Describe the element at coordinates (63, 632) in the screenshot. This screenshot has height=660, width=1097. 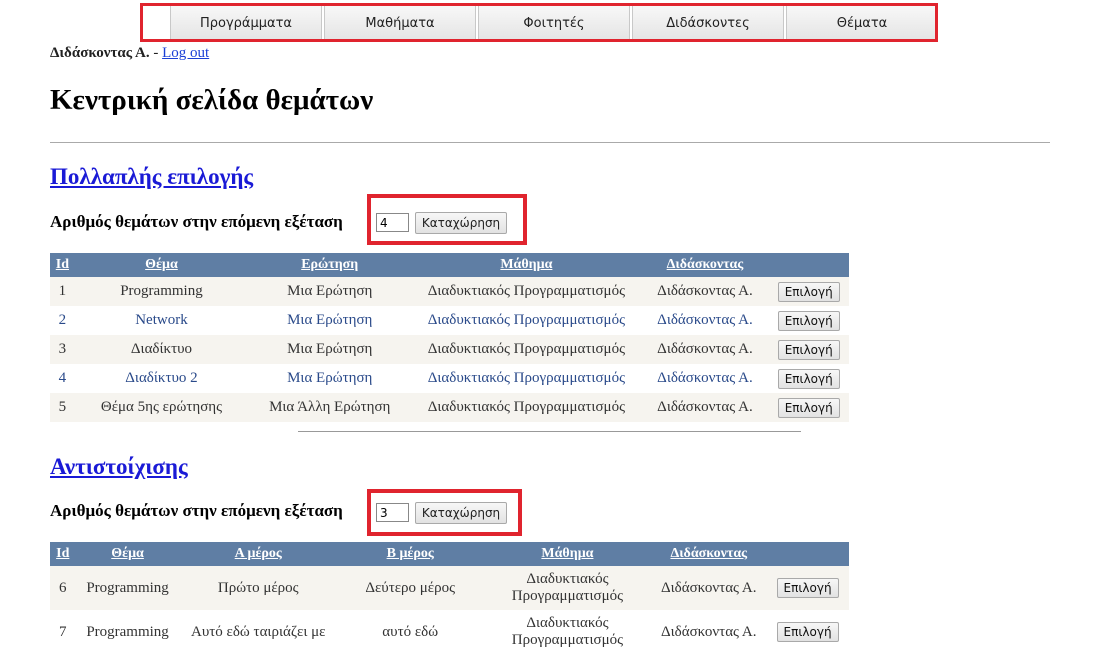
I see `row-id: 7` at that location.